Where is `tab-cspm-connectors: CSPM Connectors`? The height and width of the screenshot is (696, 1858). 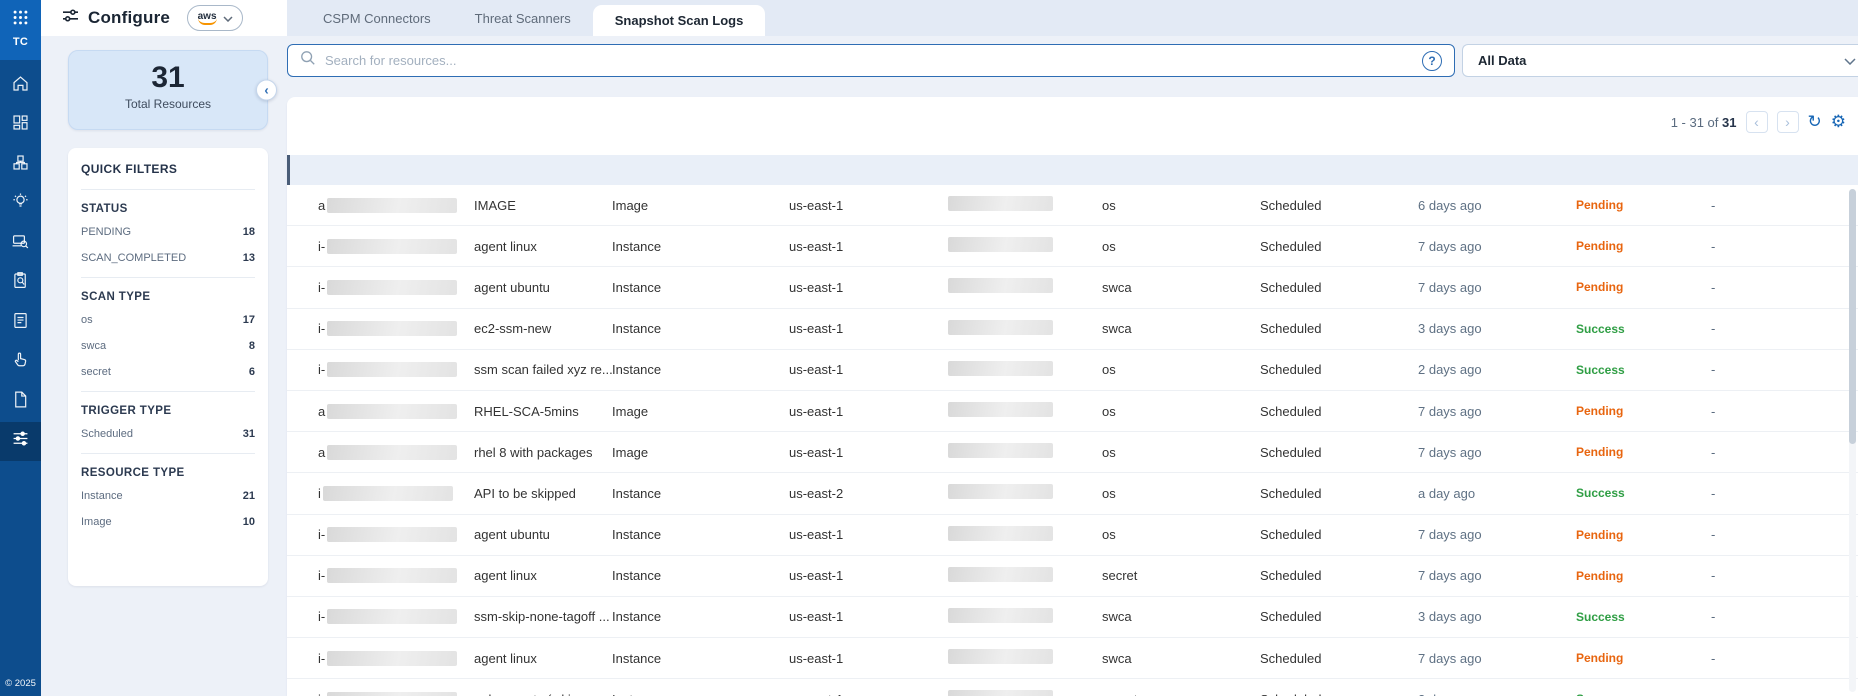
tab-cspm-connectors: CSPM Connectors is located at coordinates (377, 18).